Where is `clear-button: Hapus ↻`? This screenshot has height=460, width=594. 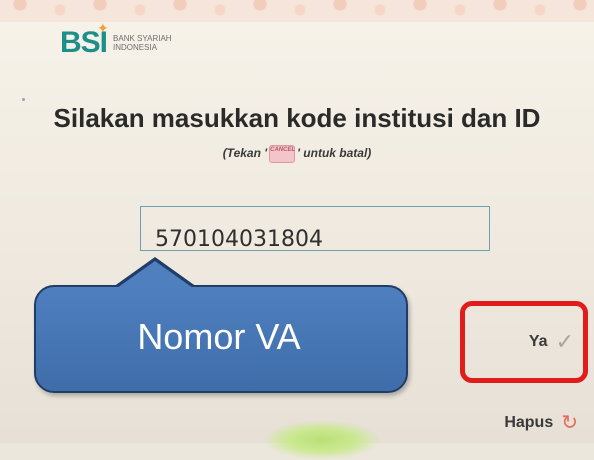
clear-button: Hapus ↻ is located at coordinates (533, 423).